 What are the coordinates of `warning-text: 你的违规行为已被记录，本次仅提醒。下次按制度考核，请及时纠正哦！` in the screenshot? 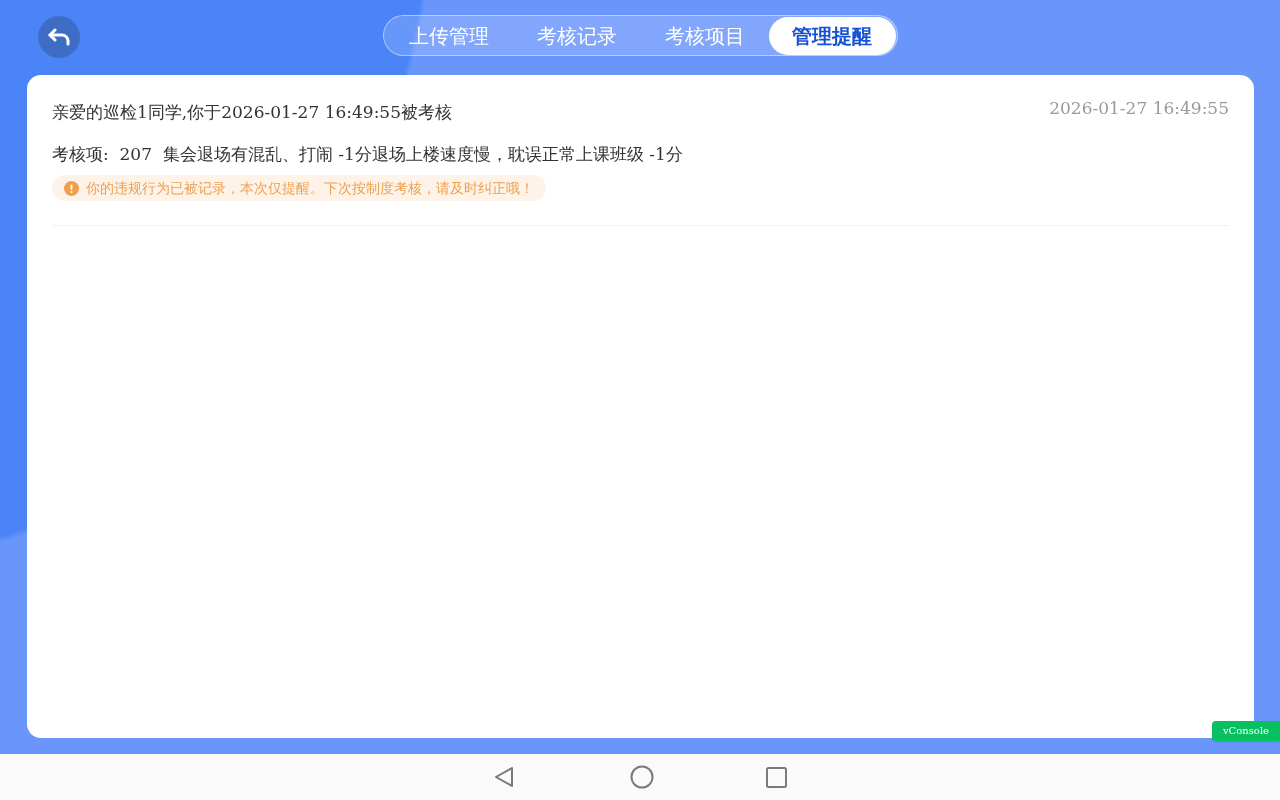 It's located at (310, 188).